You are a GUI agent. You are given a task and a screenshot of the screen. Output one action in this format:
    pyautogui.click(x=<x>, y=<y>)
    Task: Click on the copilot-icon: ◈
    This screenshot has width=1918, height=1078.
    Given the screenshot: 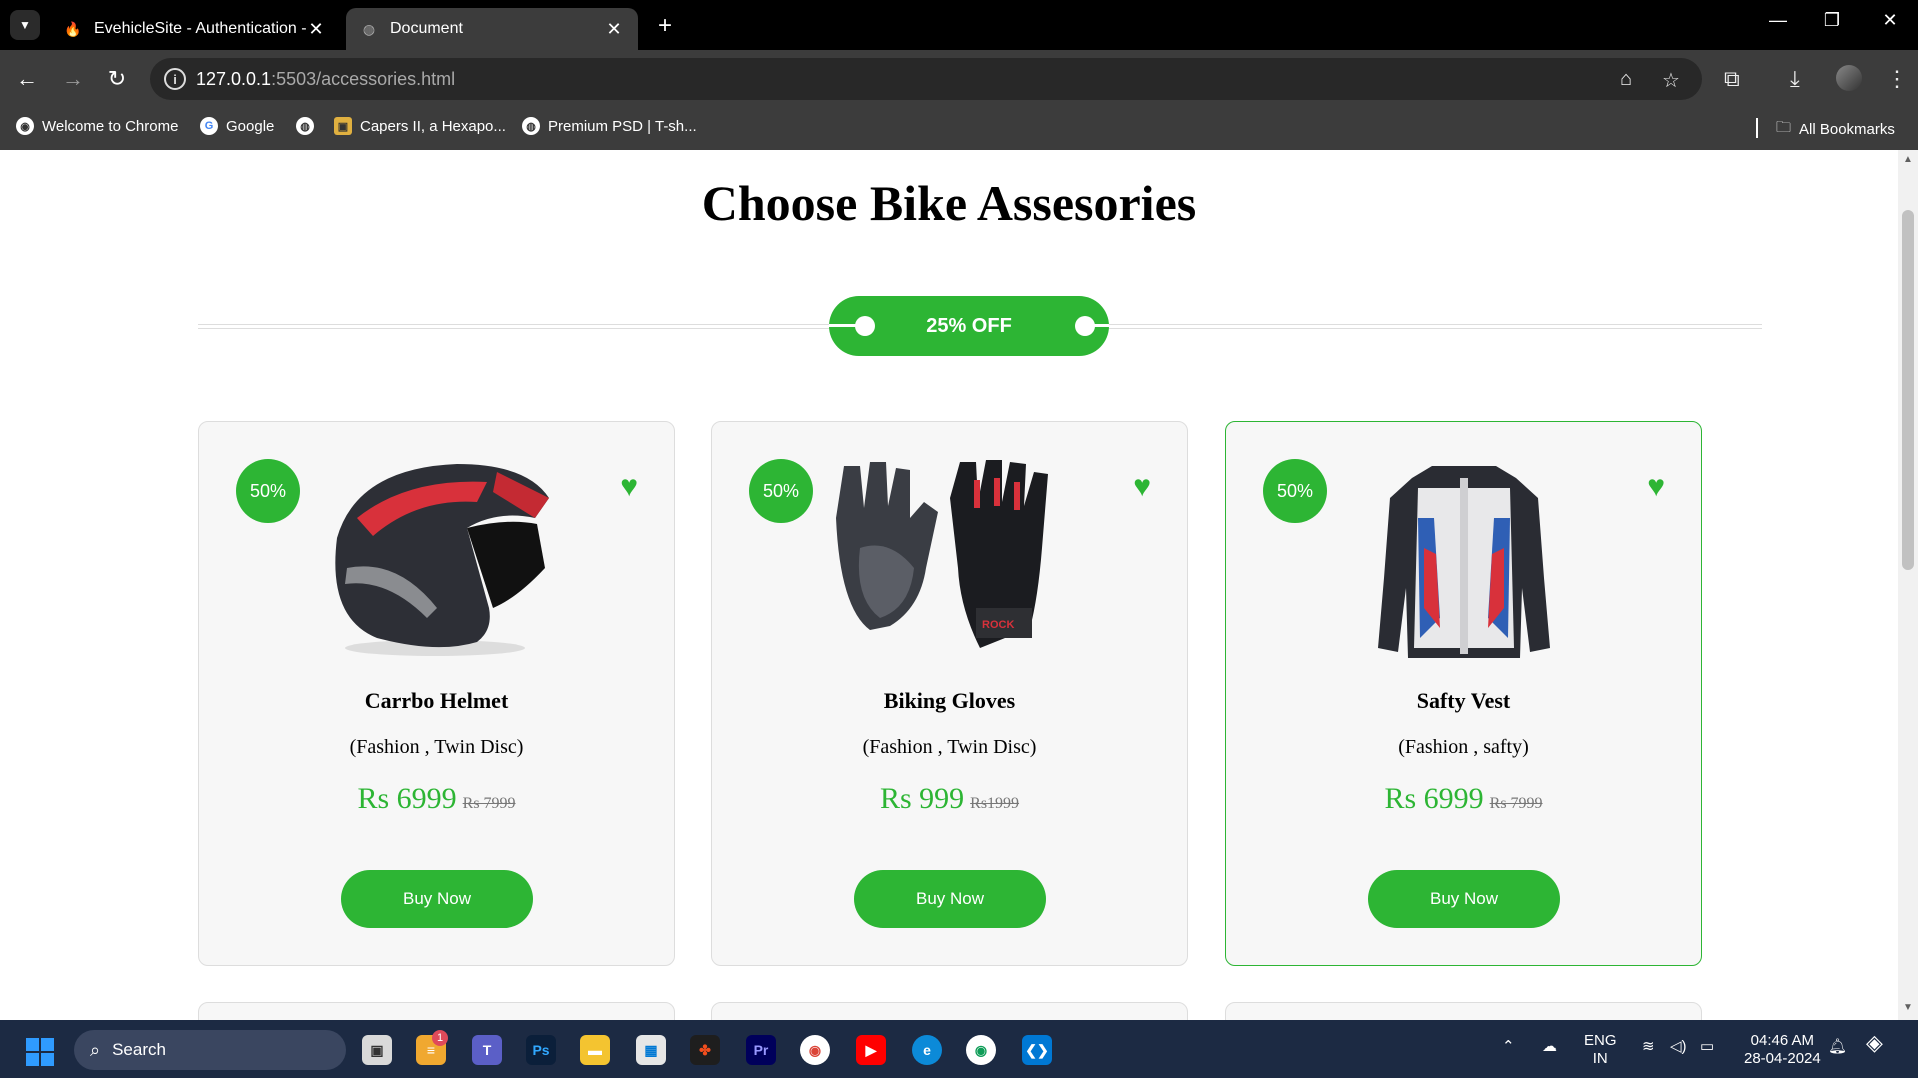 What is the action you would take?
    pyautogui.click(x=1874, y=1043)
    